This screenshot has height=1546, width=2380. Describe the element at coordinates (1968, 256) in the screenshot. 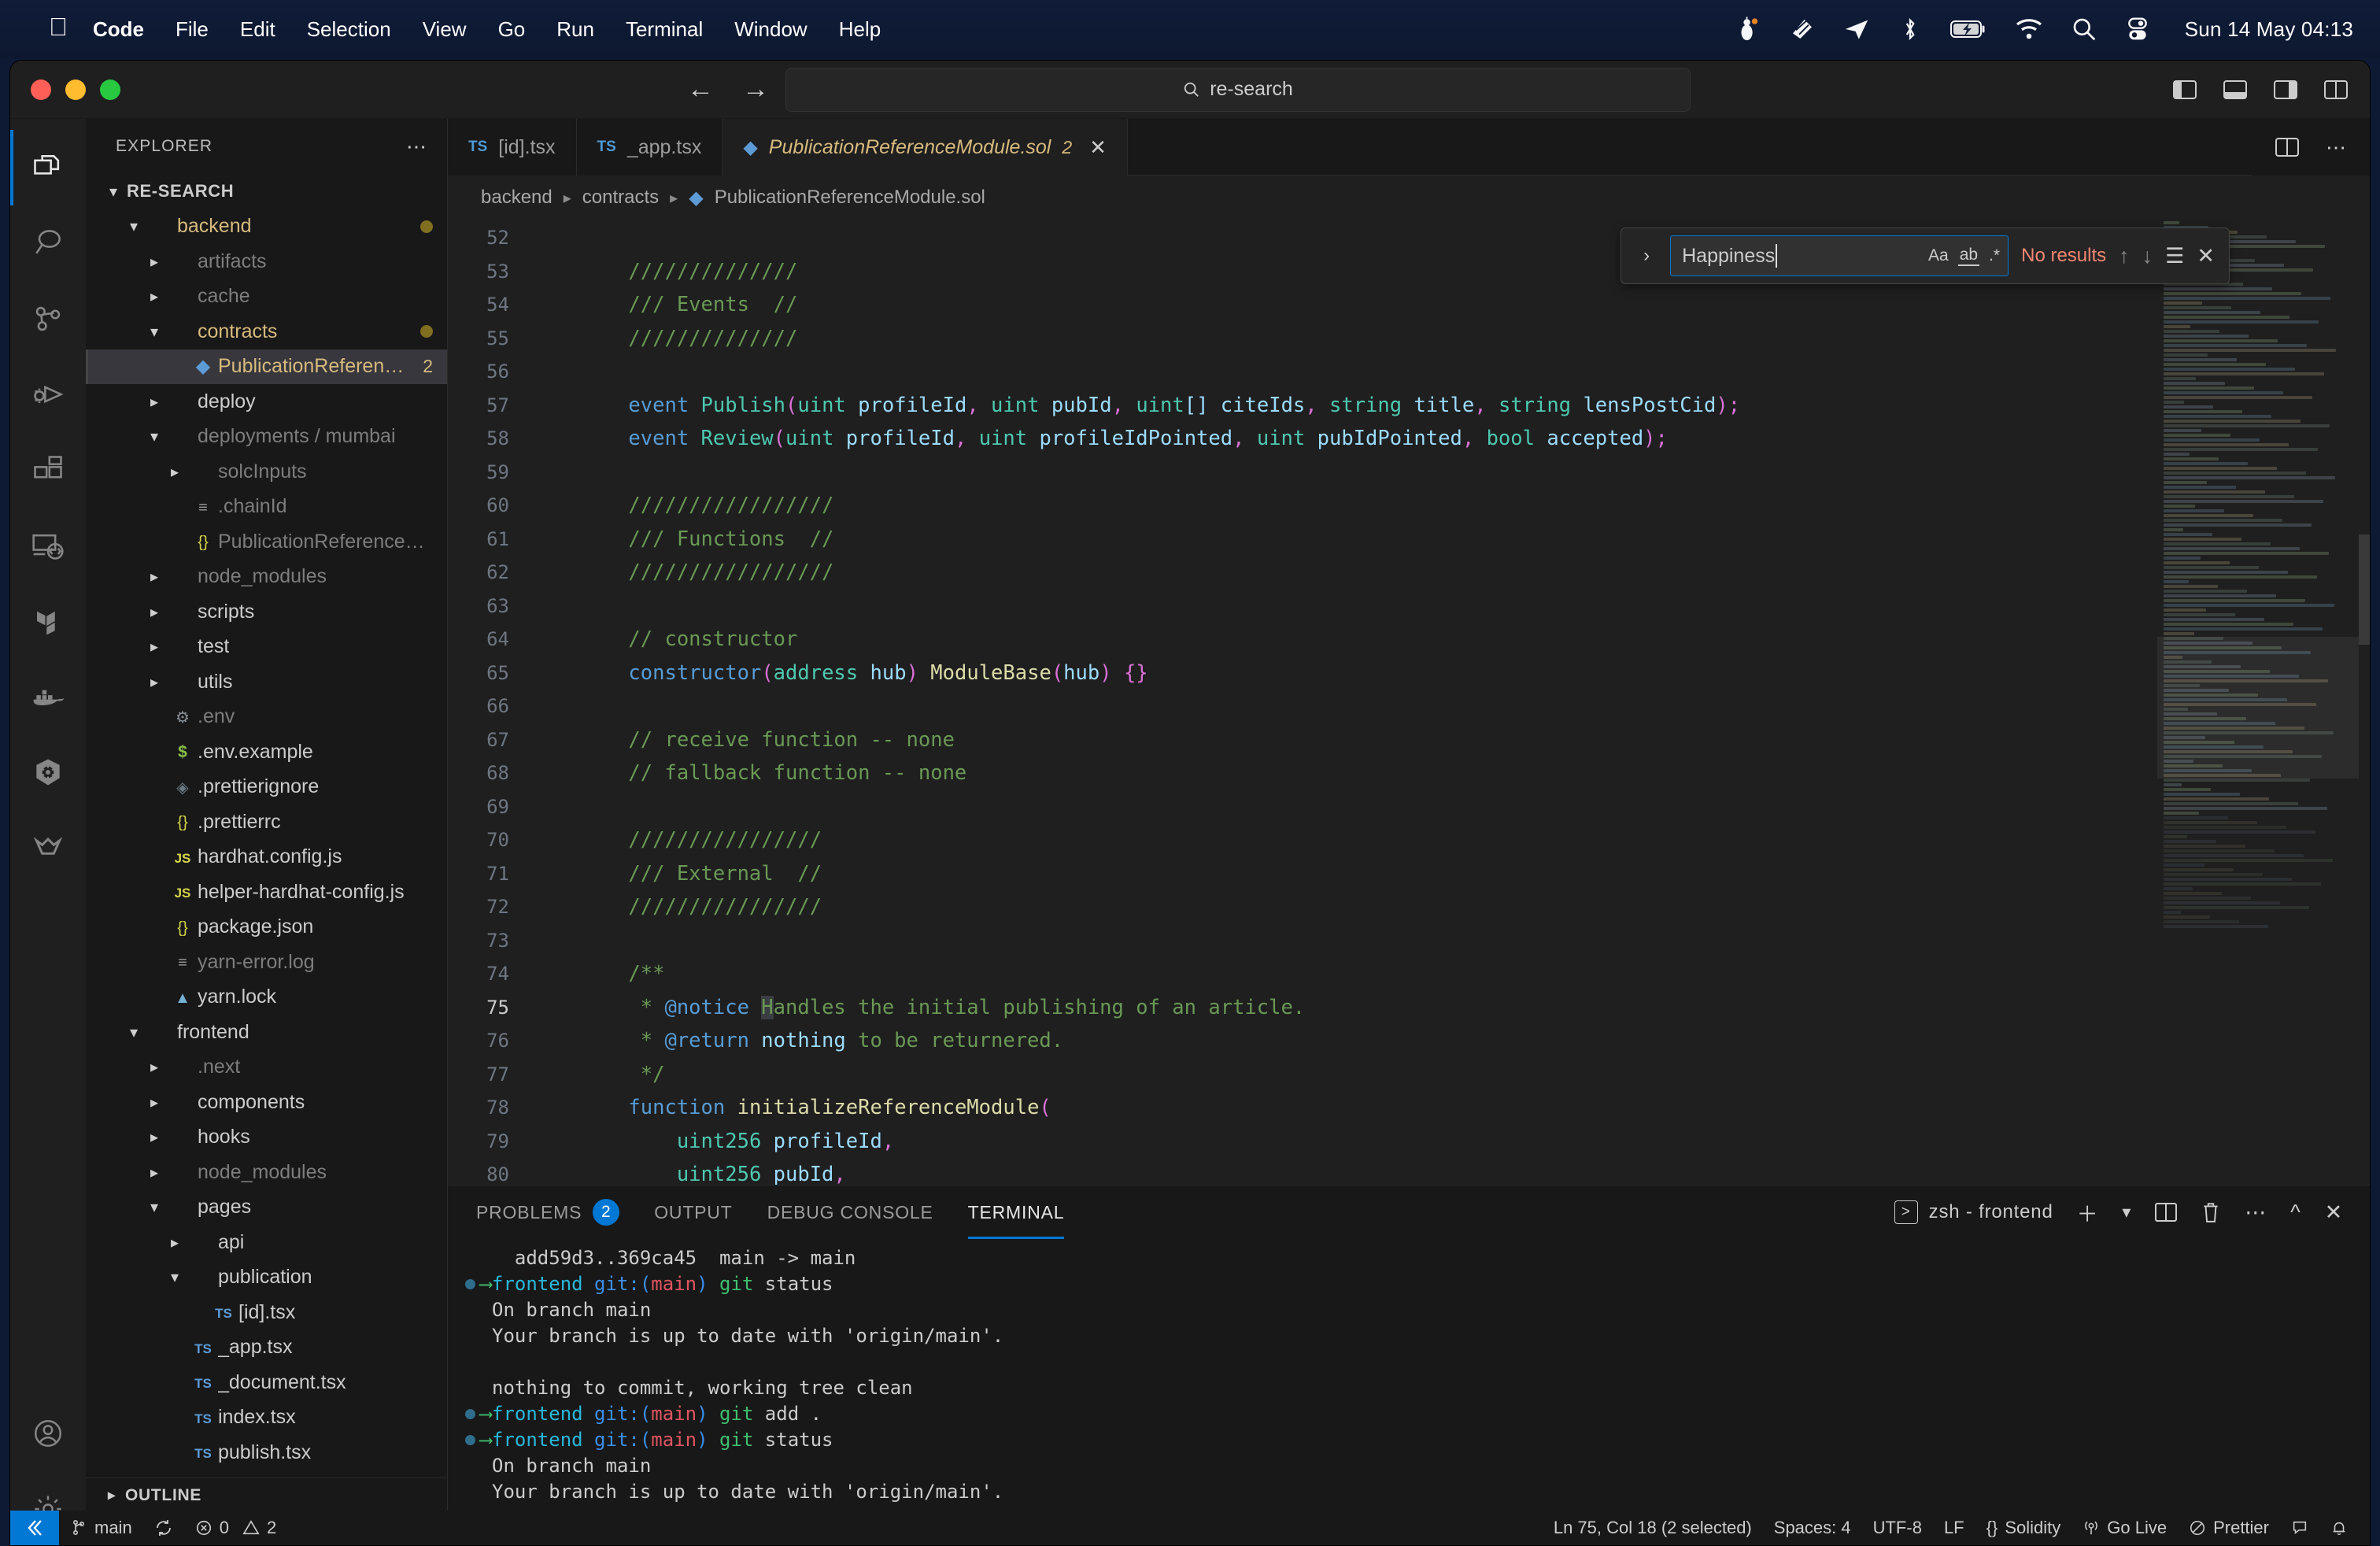

I see `whole-word-icon: ab` at that location.